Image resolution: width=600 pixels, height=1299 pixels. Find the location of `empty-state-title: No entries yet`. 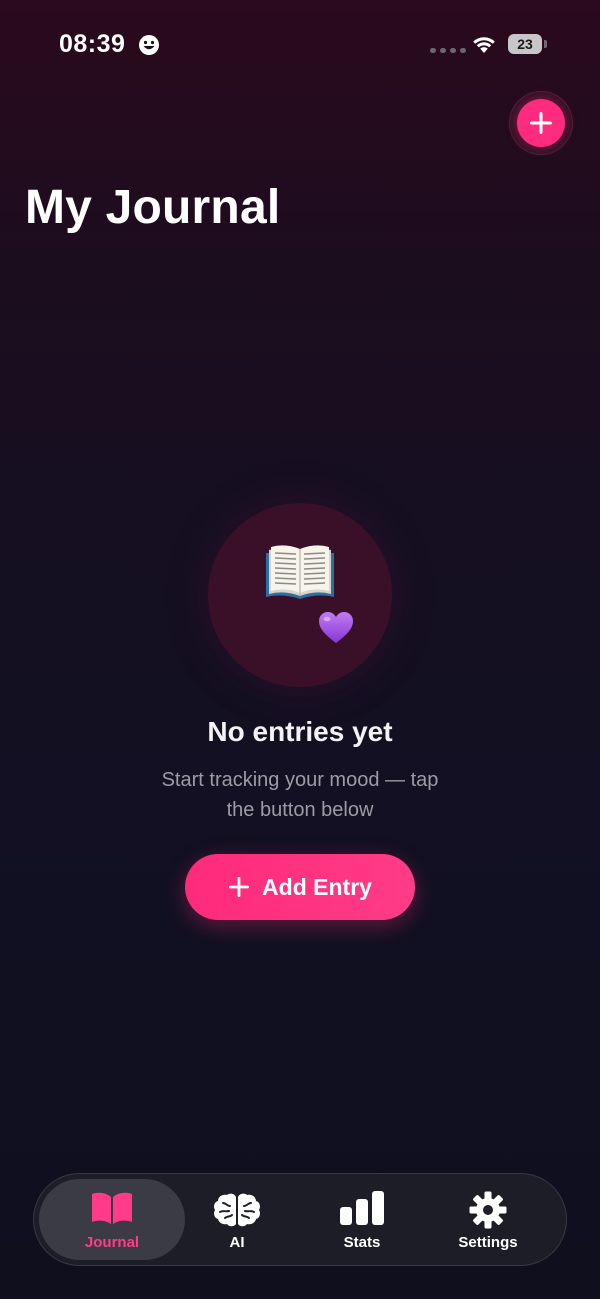

empty-state-title: No entries yet is located at coordinates (300, 731).